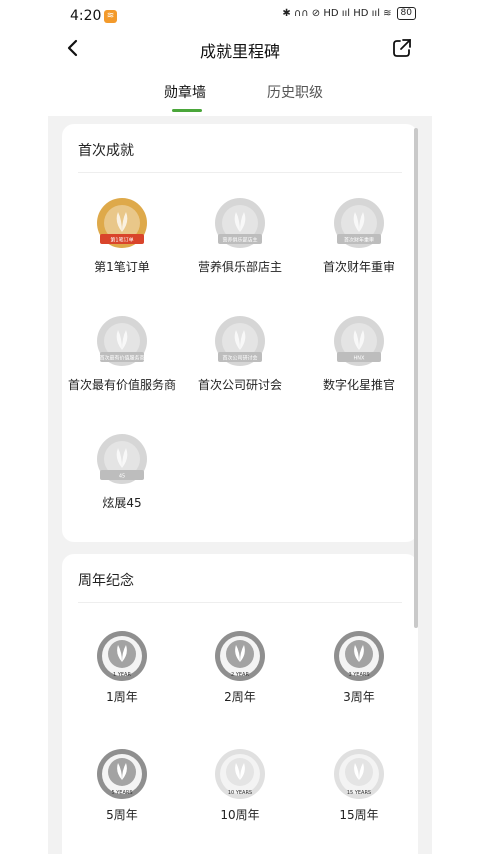 The width and height of the screenshot is (480, 854). Describe the element at coordinates (240, 697) in the screenshot. I see `badge-label: 2周年` at that location.